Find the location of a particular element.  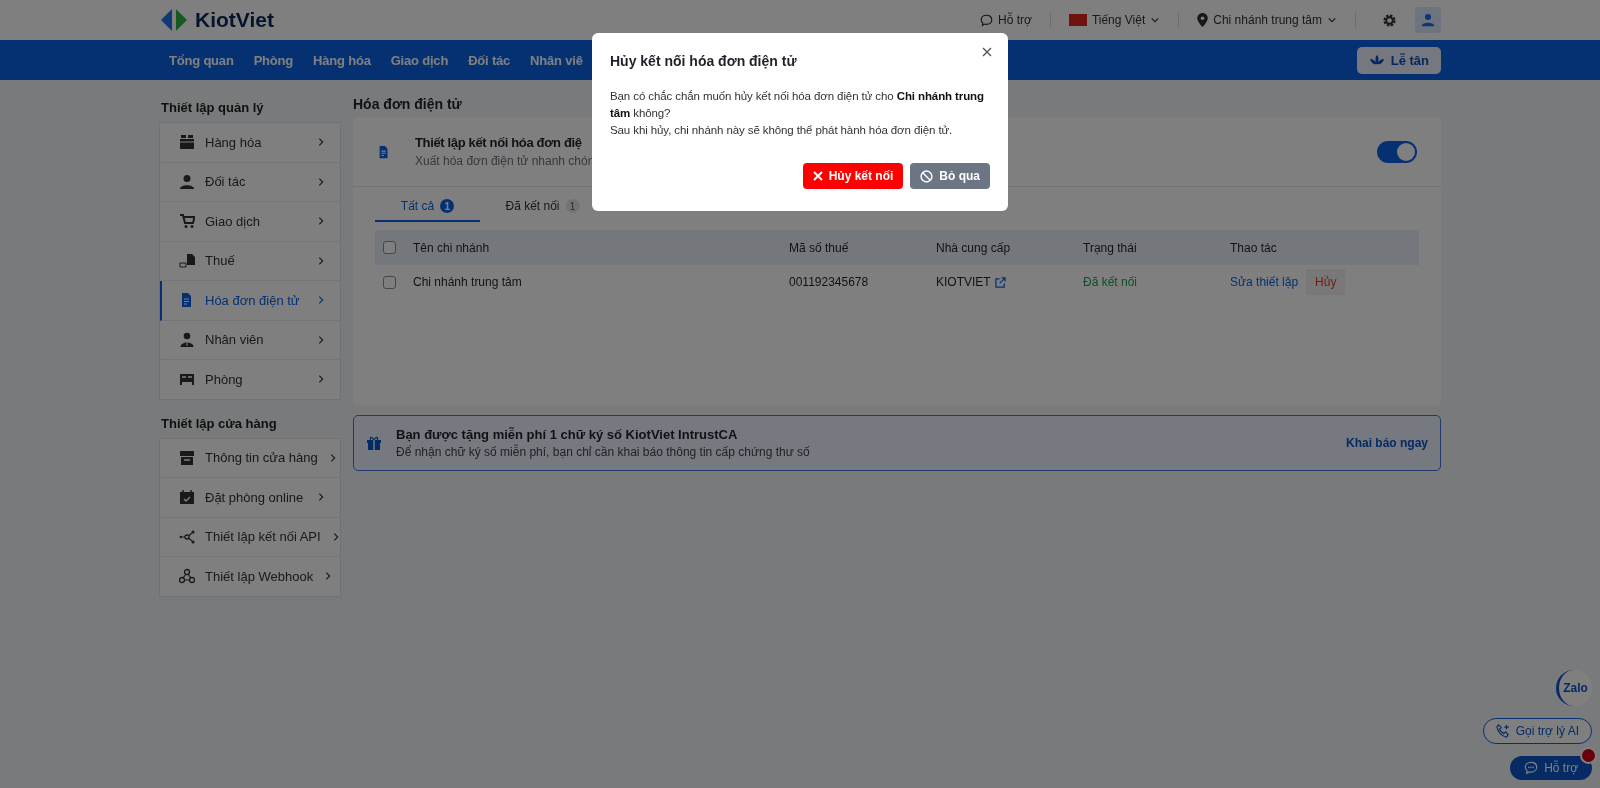

sidebar-item: Thiết lập kết nối API is located at coordinates (250, 537).